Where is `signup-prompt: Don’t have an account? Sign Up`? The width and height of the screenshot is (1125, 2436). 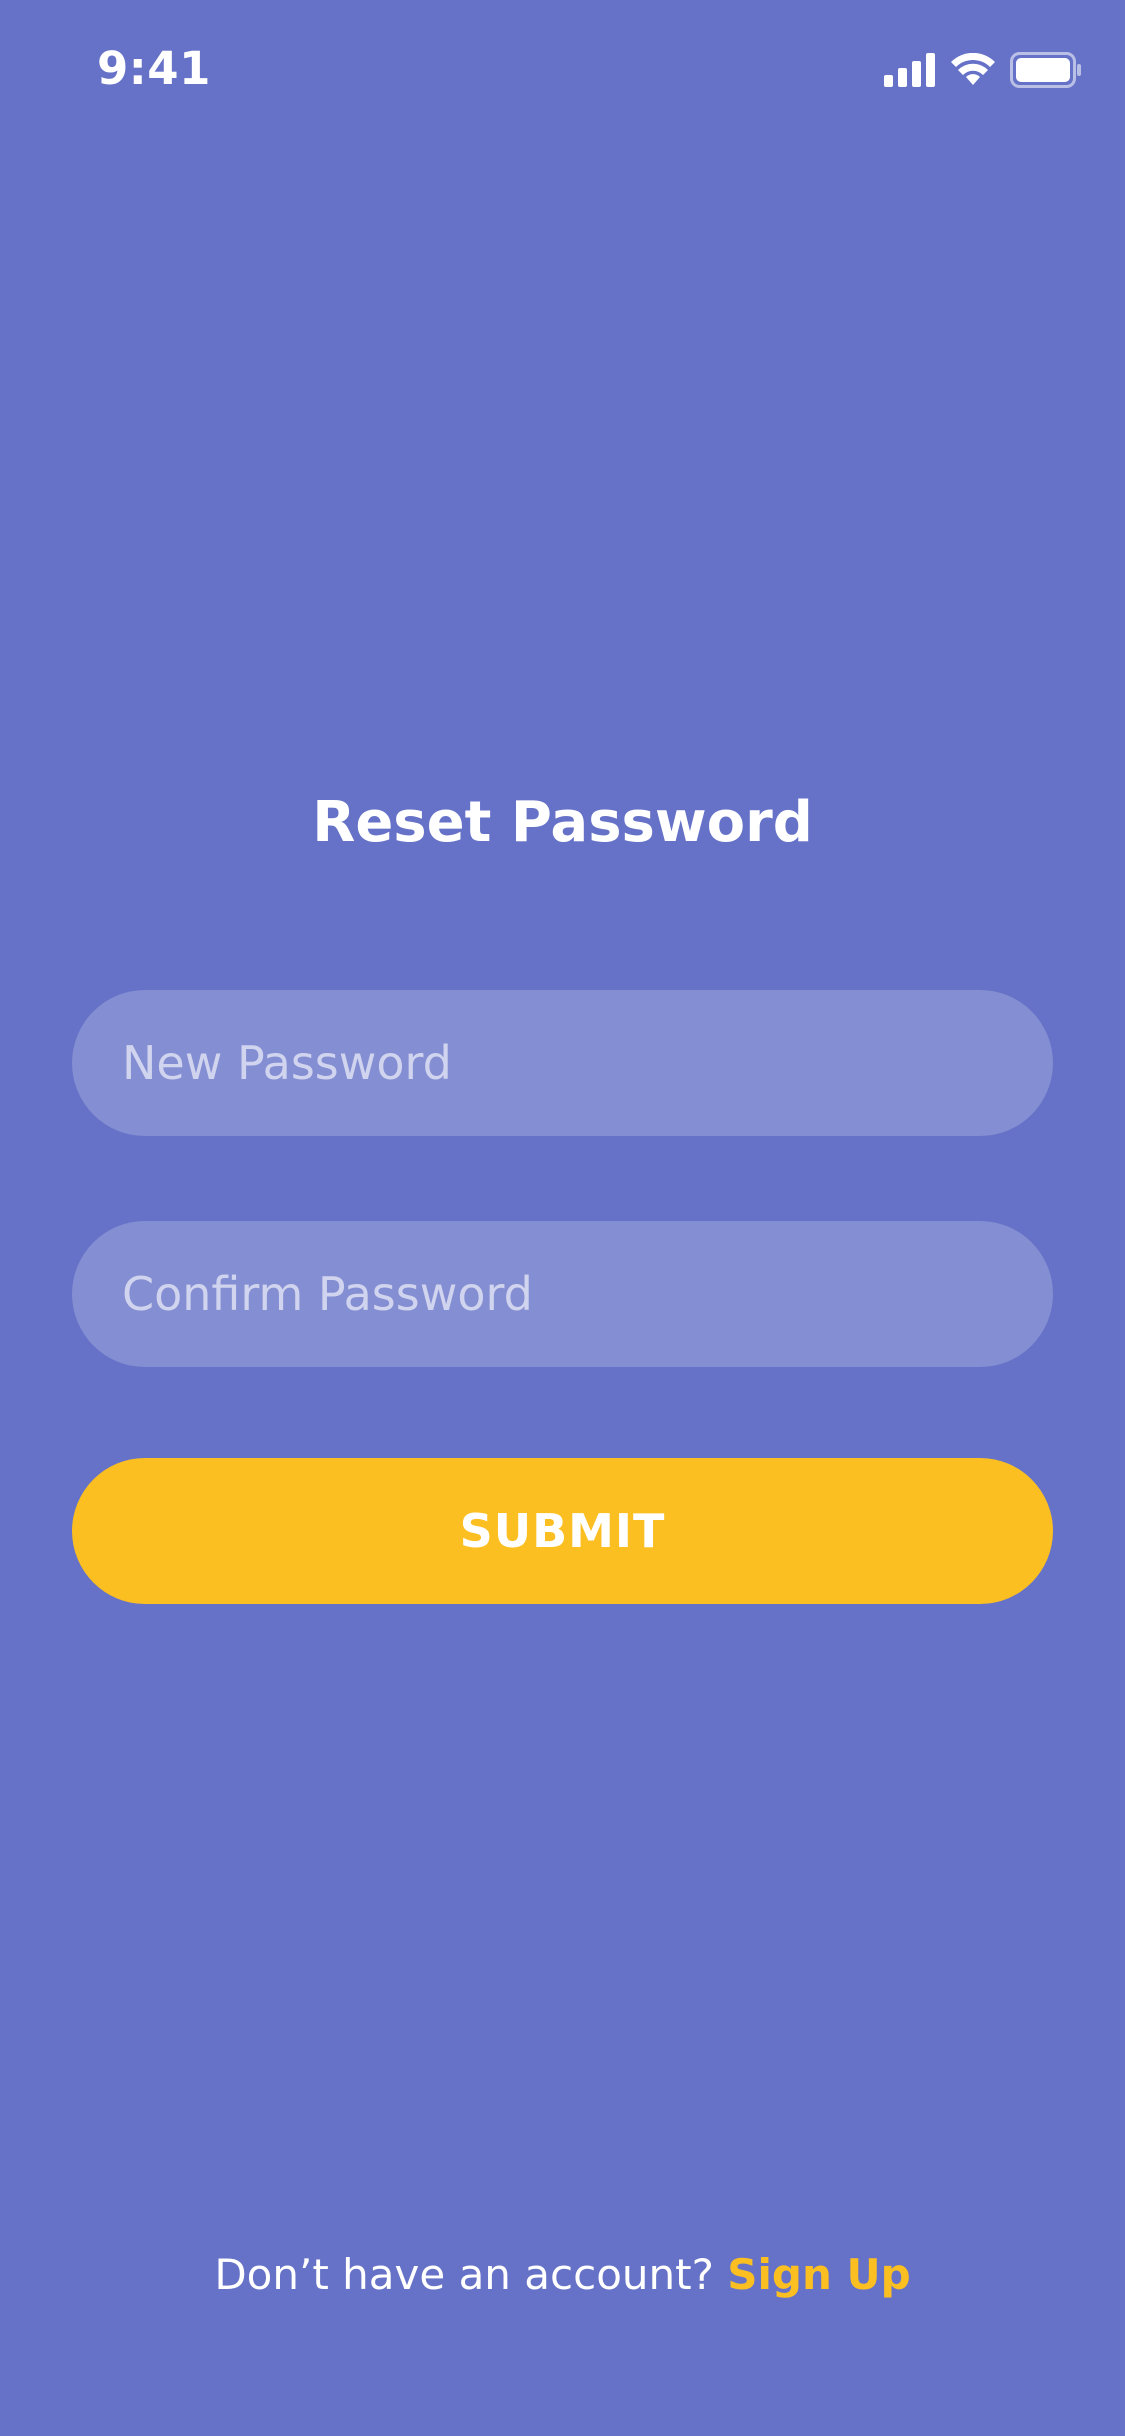 signup-prompt: Don’t have an account? Sign Up is located at coordinates (562, 2274).